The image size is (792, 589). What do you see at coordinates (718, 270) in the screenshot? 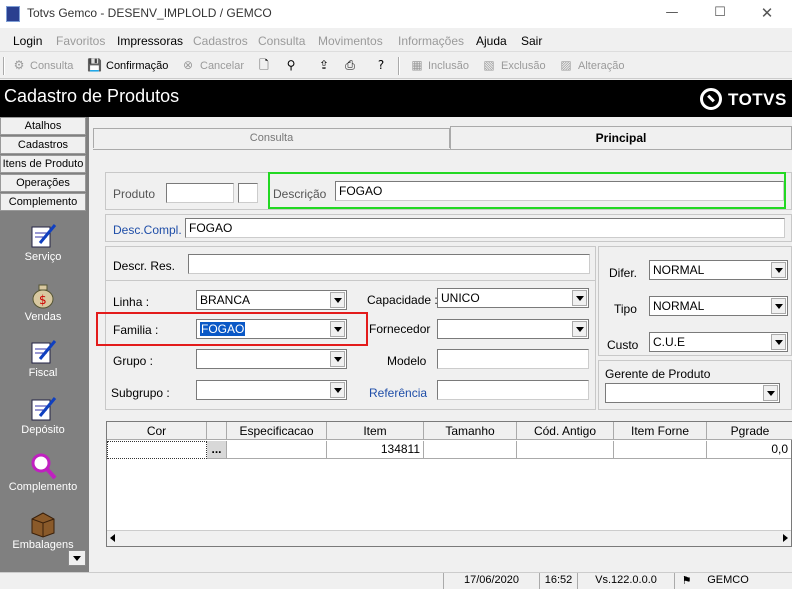
I see `difer-select: NORMAL` at bounding box center [718, 270].